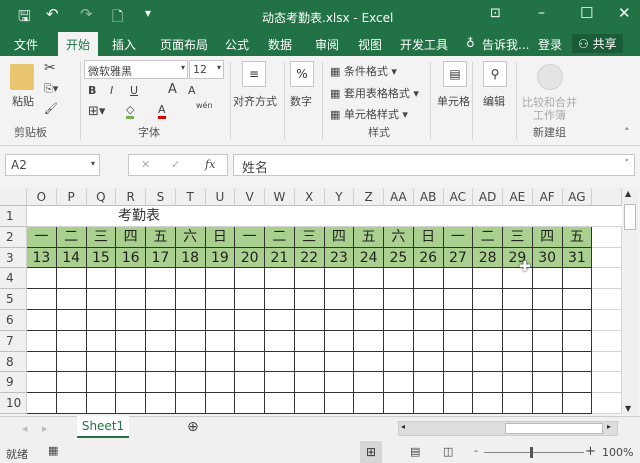 The height and width of the screenshot is (463, 640). What do you see at coordinates (547, 237) in the screenshot?
I see `cell: 四` at bounding box center [547, 237].